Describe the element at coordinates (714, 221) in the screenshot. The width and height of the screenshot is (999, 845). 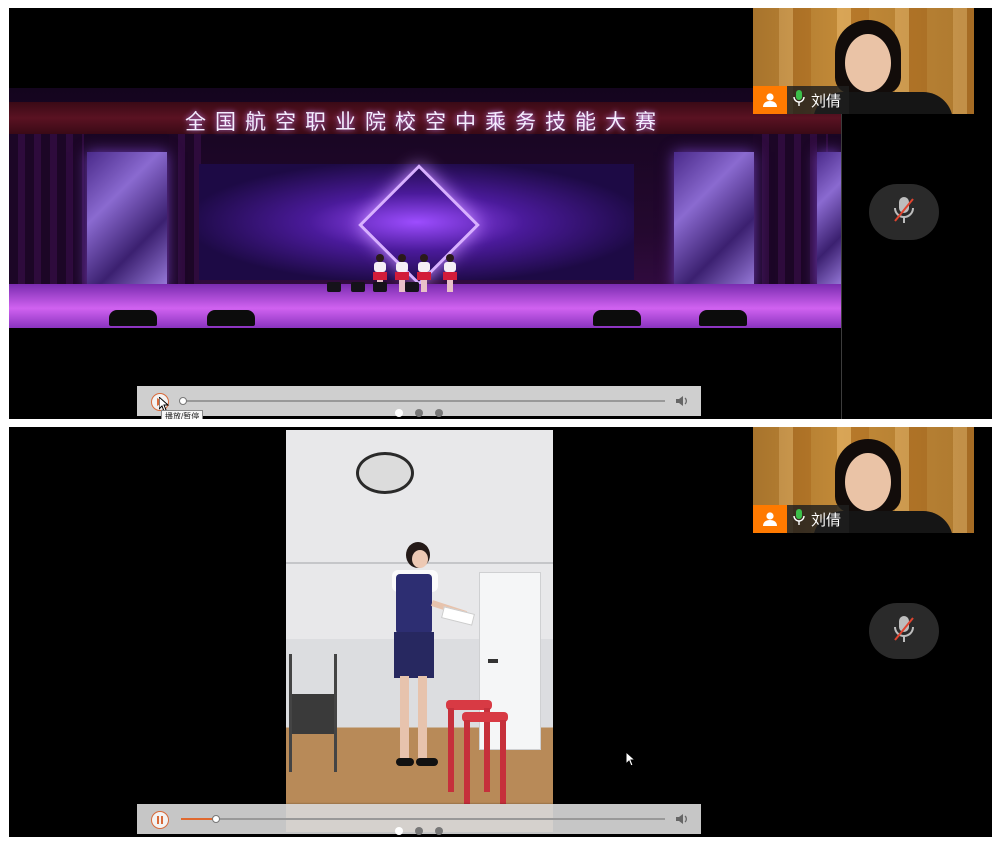
I see `side-screen-right` at that location.